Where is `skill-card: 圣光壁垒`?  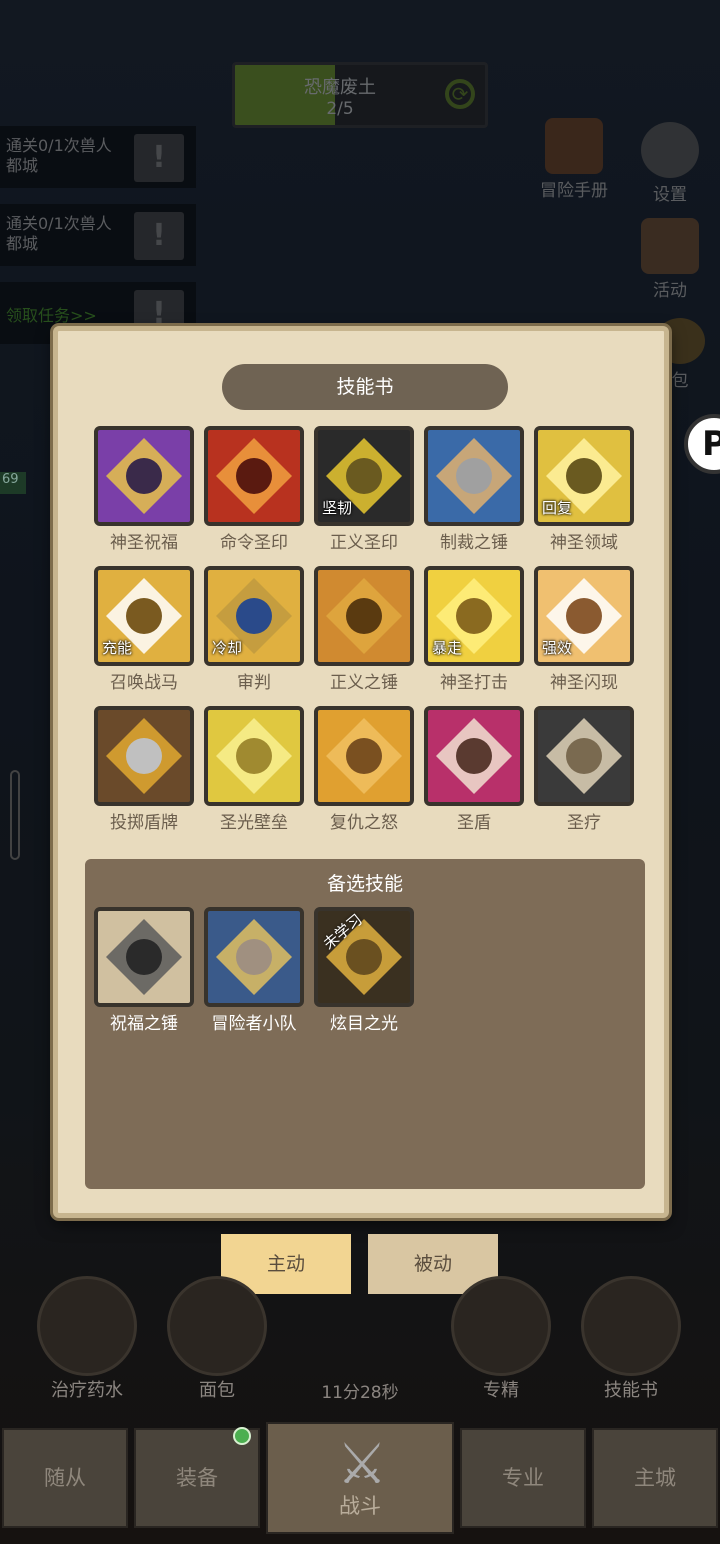
skill-card: 圣光壁垒 is located at coordinates (254, 769).